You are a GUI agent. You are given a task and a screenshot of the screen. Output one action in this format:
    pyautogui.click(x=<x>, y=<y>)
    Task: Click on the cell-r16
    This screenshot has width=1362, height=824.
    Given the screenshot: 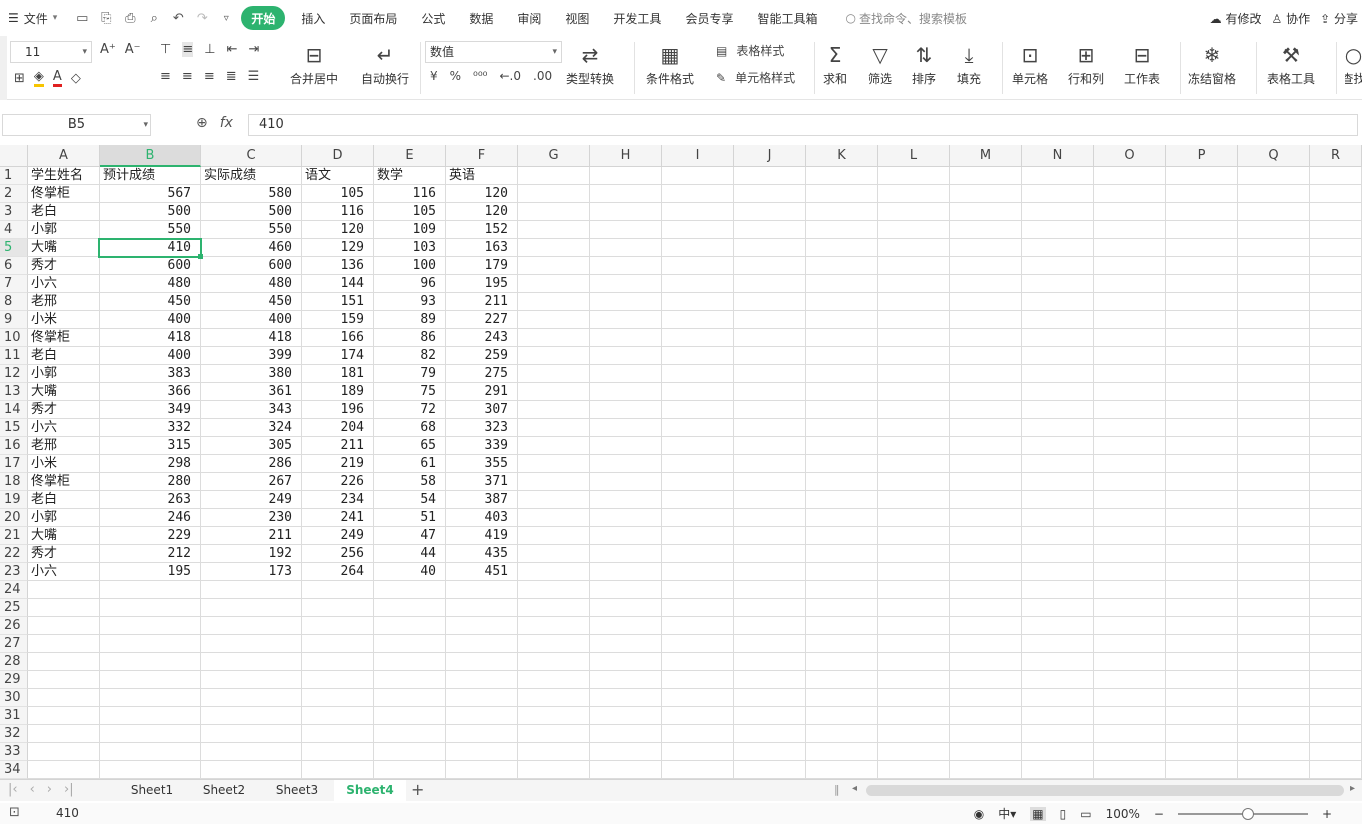 What is the action you would take?
    pyautogui.click(x=1336, y=446)
    